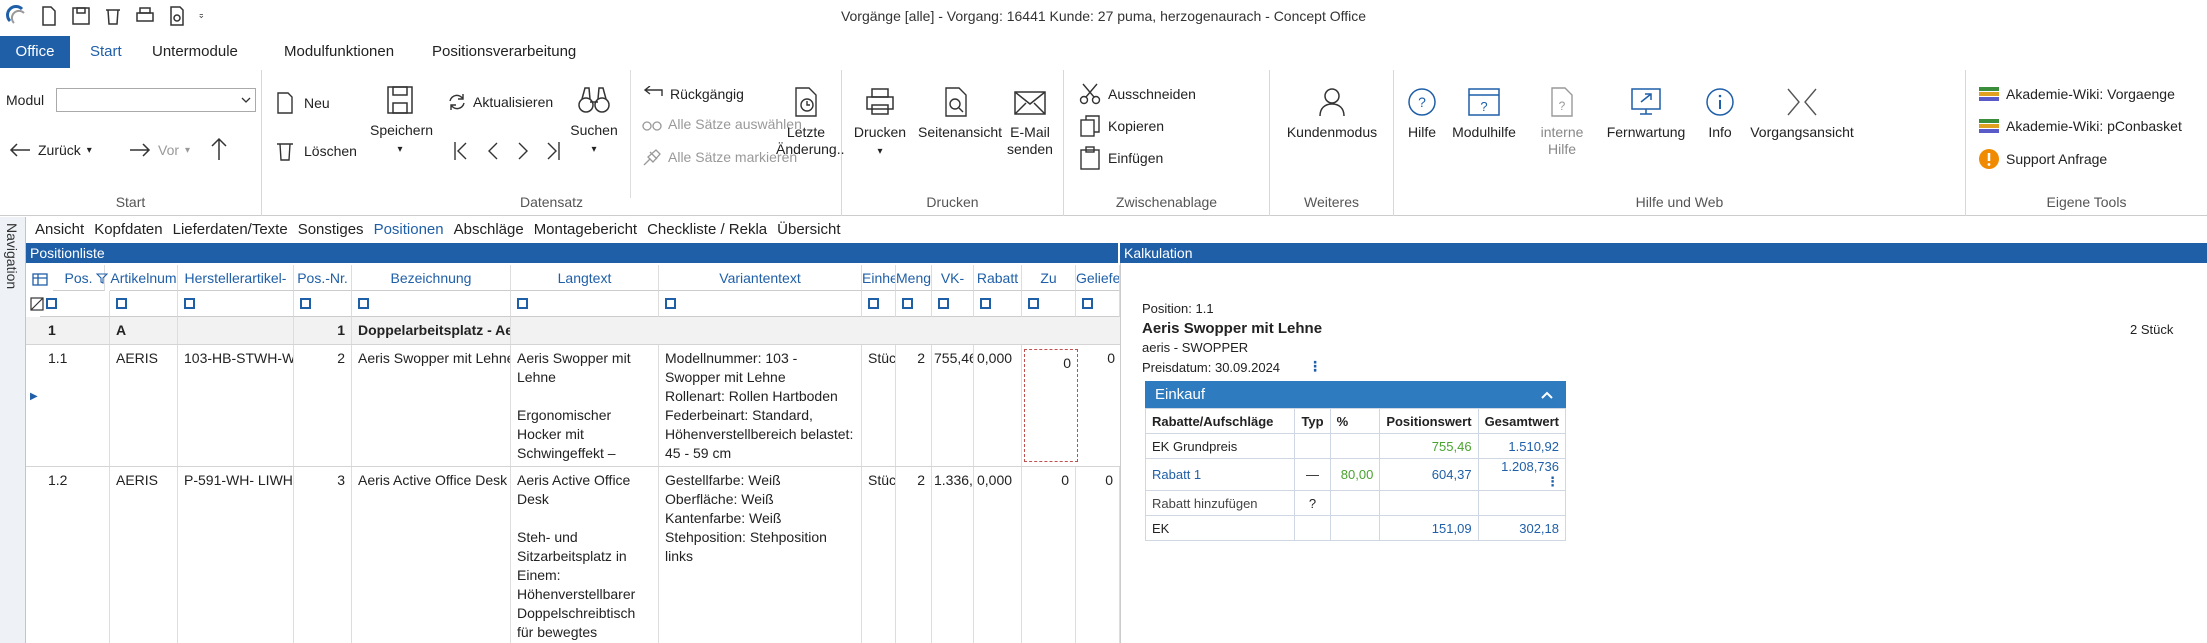 The image size is (2207, 643). Describe the element at coordinates (1355, 394) in the screenshot. I see `einkauf-section-header: Einkauf` at that location.